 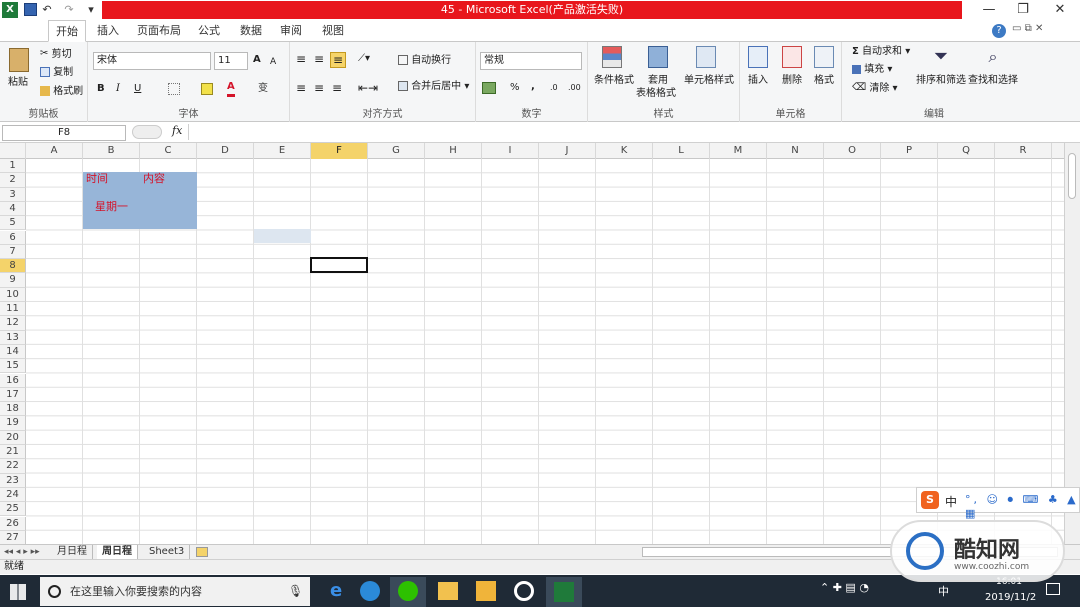 I want to click on conditional-format-button: 条件格式, so click(x=614, y=81).